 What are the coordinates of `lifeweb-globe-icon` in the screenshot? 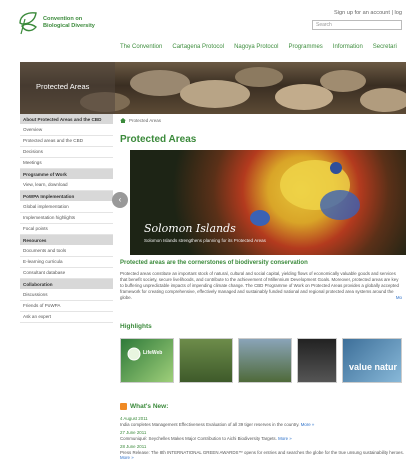 It's located at (134, 354).